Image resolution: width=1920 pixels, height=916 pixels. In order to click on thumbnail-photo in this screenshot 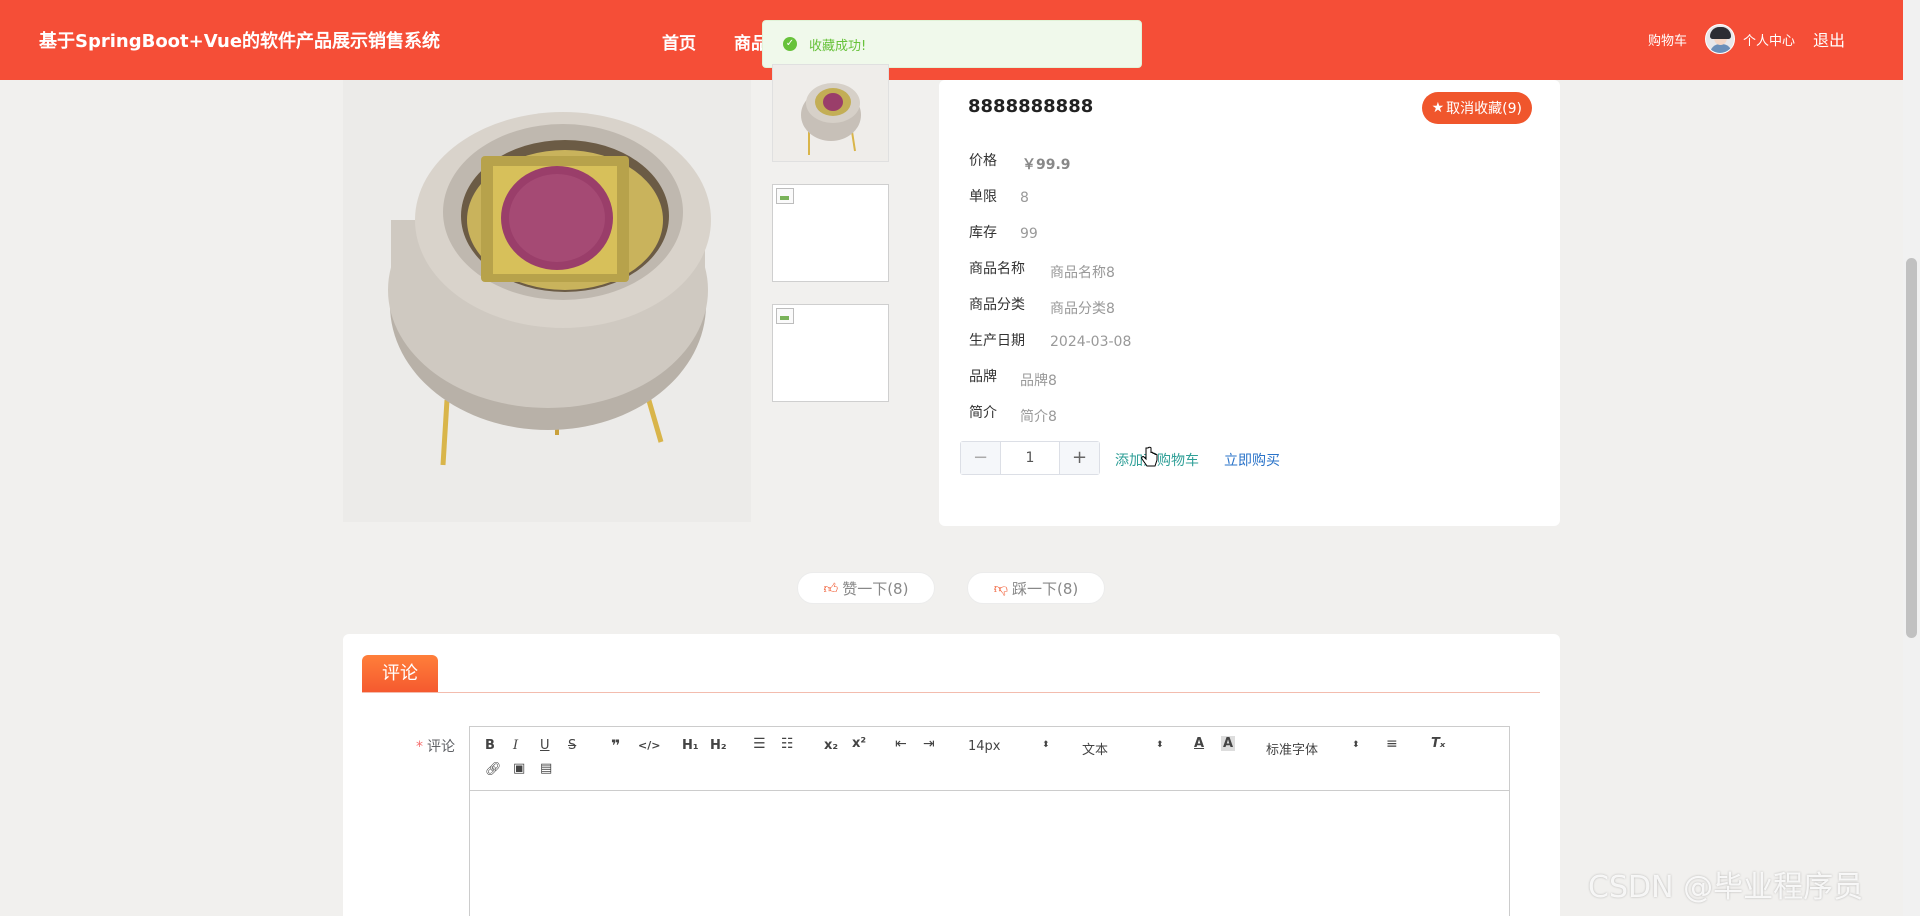, I will do `click(830, 113)`.